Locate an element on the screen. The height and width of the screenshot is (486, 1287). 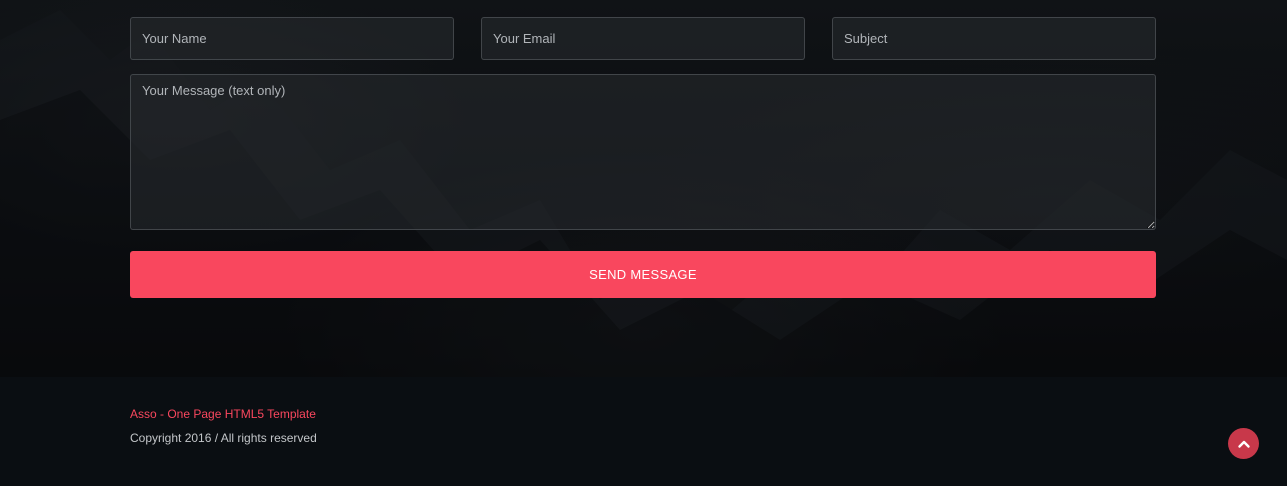
scroll-top-button is located at coordinates (1243, 443).